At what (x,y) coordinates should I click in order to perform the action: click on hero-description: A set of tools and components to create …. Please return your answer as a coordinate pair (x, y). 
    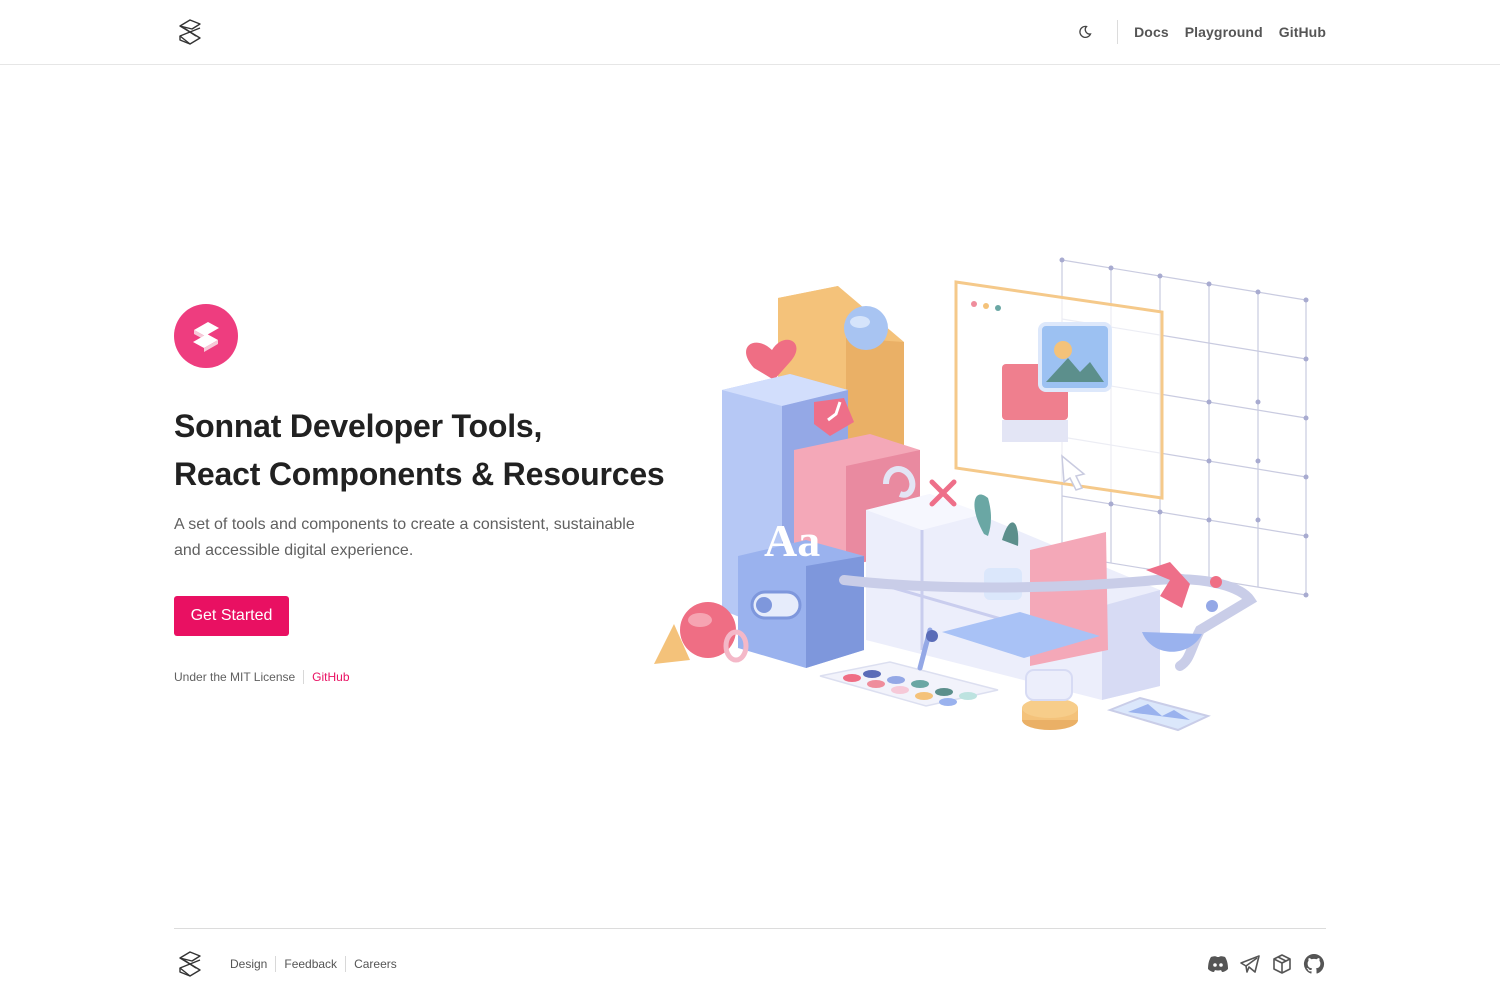
    Looking at the image, I should click on (404, 537).